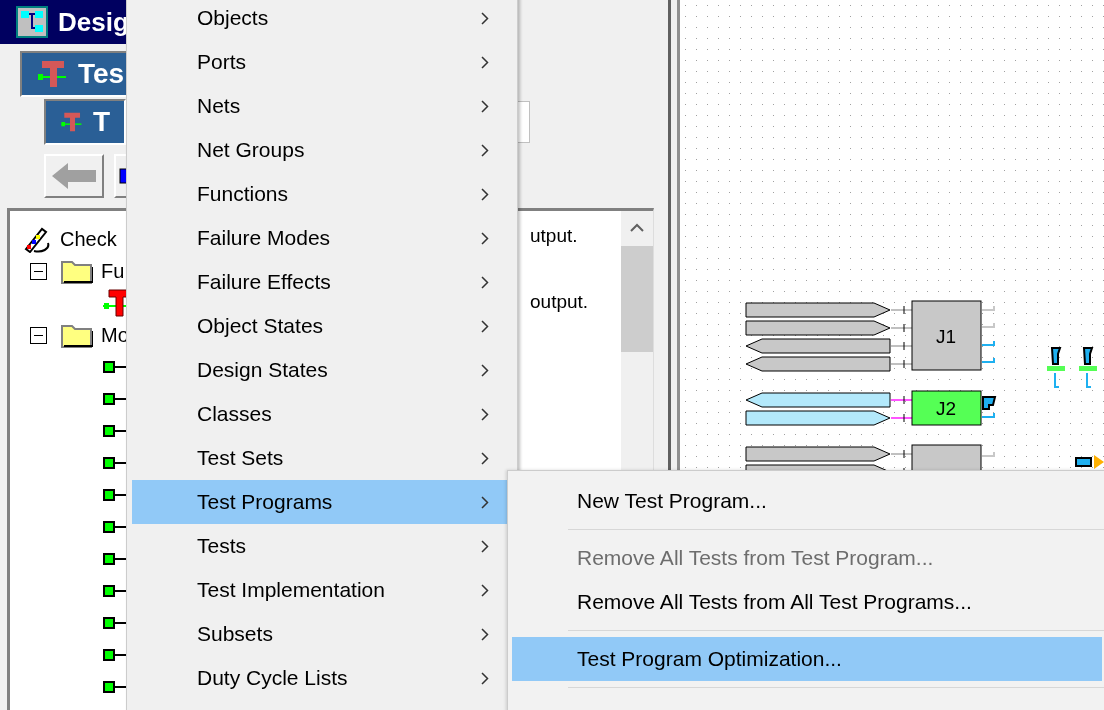  What do you see at coordinates (321, 238) in the screenshot?
I see `menu-item: Failure Modes` at bounding box center [321, 238].